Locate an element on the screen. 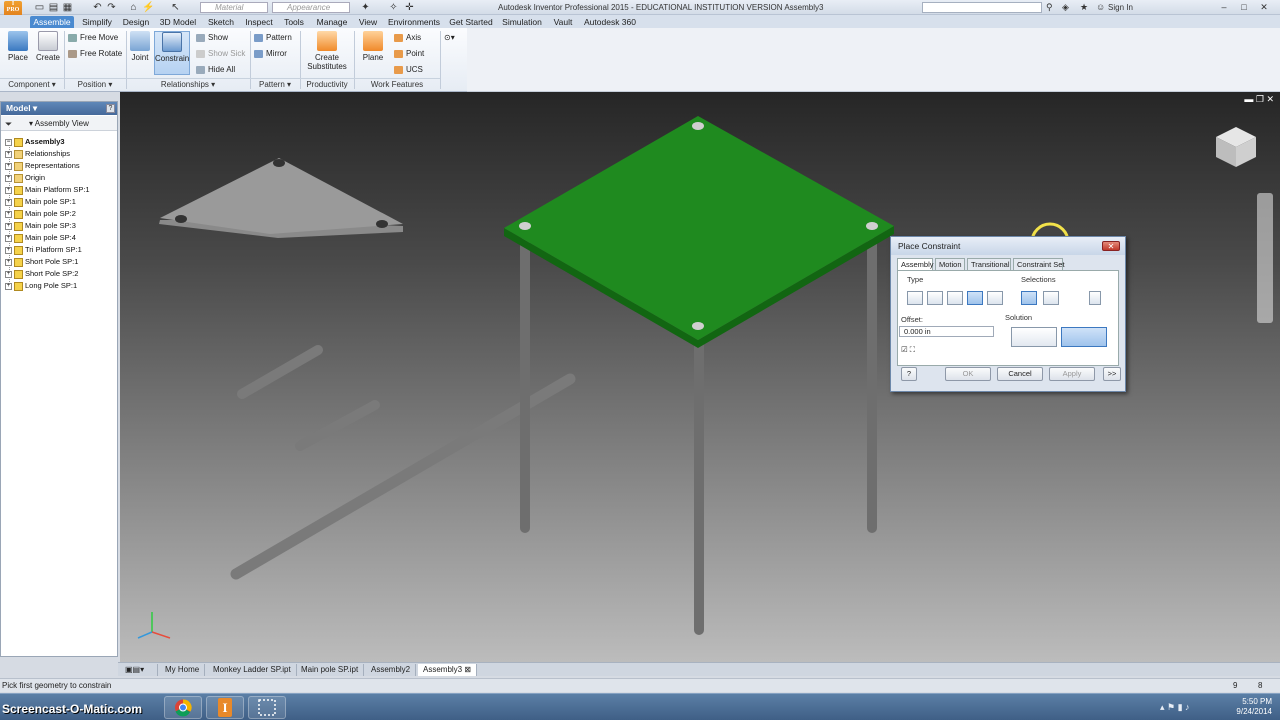 The width and height of the screenshot is (1280, 720). inventor-taskbar-button: I is located at coordinates (225, 707).